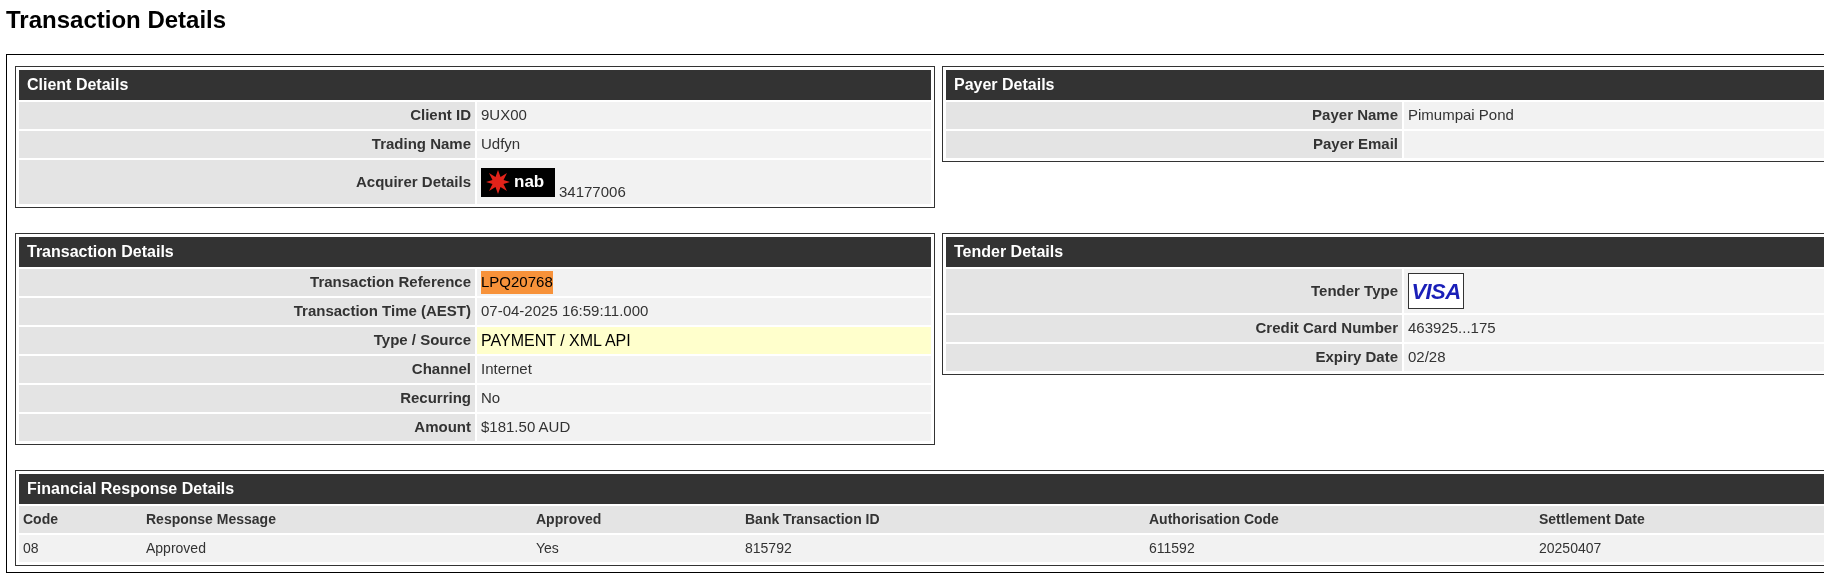 This screenshot has width=1824, height=575. Describe the element at coordinates (491, 398) in the screenshot. I see `field-value: No` at that location.